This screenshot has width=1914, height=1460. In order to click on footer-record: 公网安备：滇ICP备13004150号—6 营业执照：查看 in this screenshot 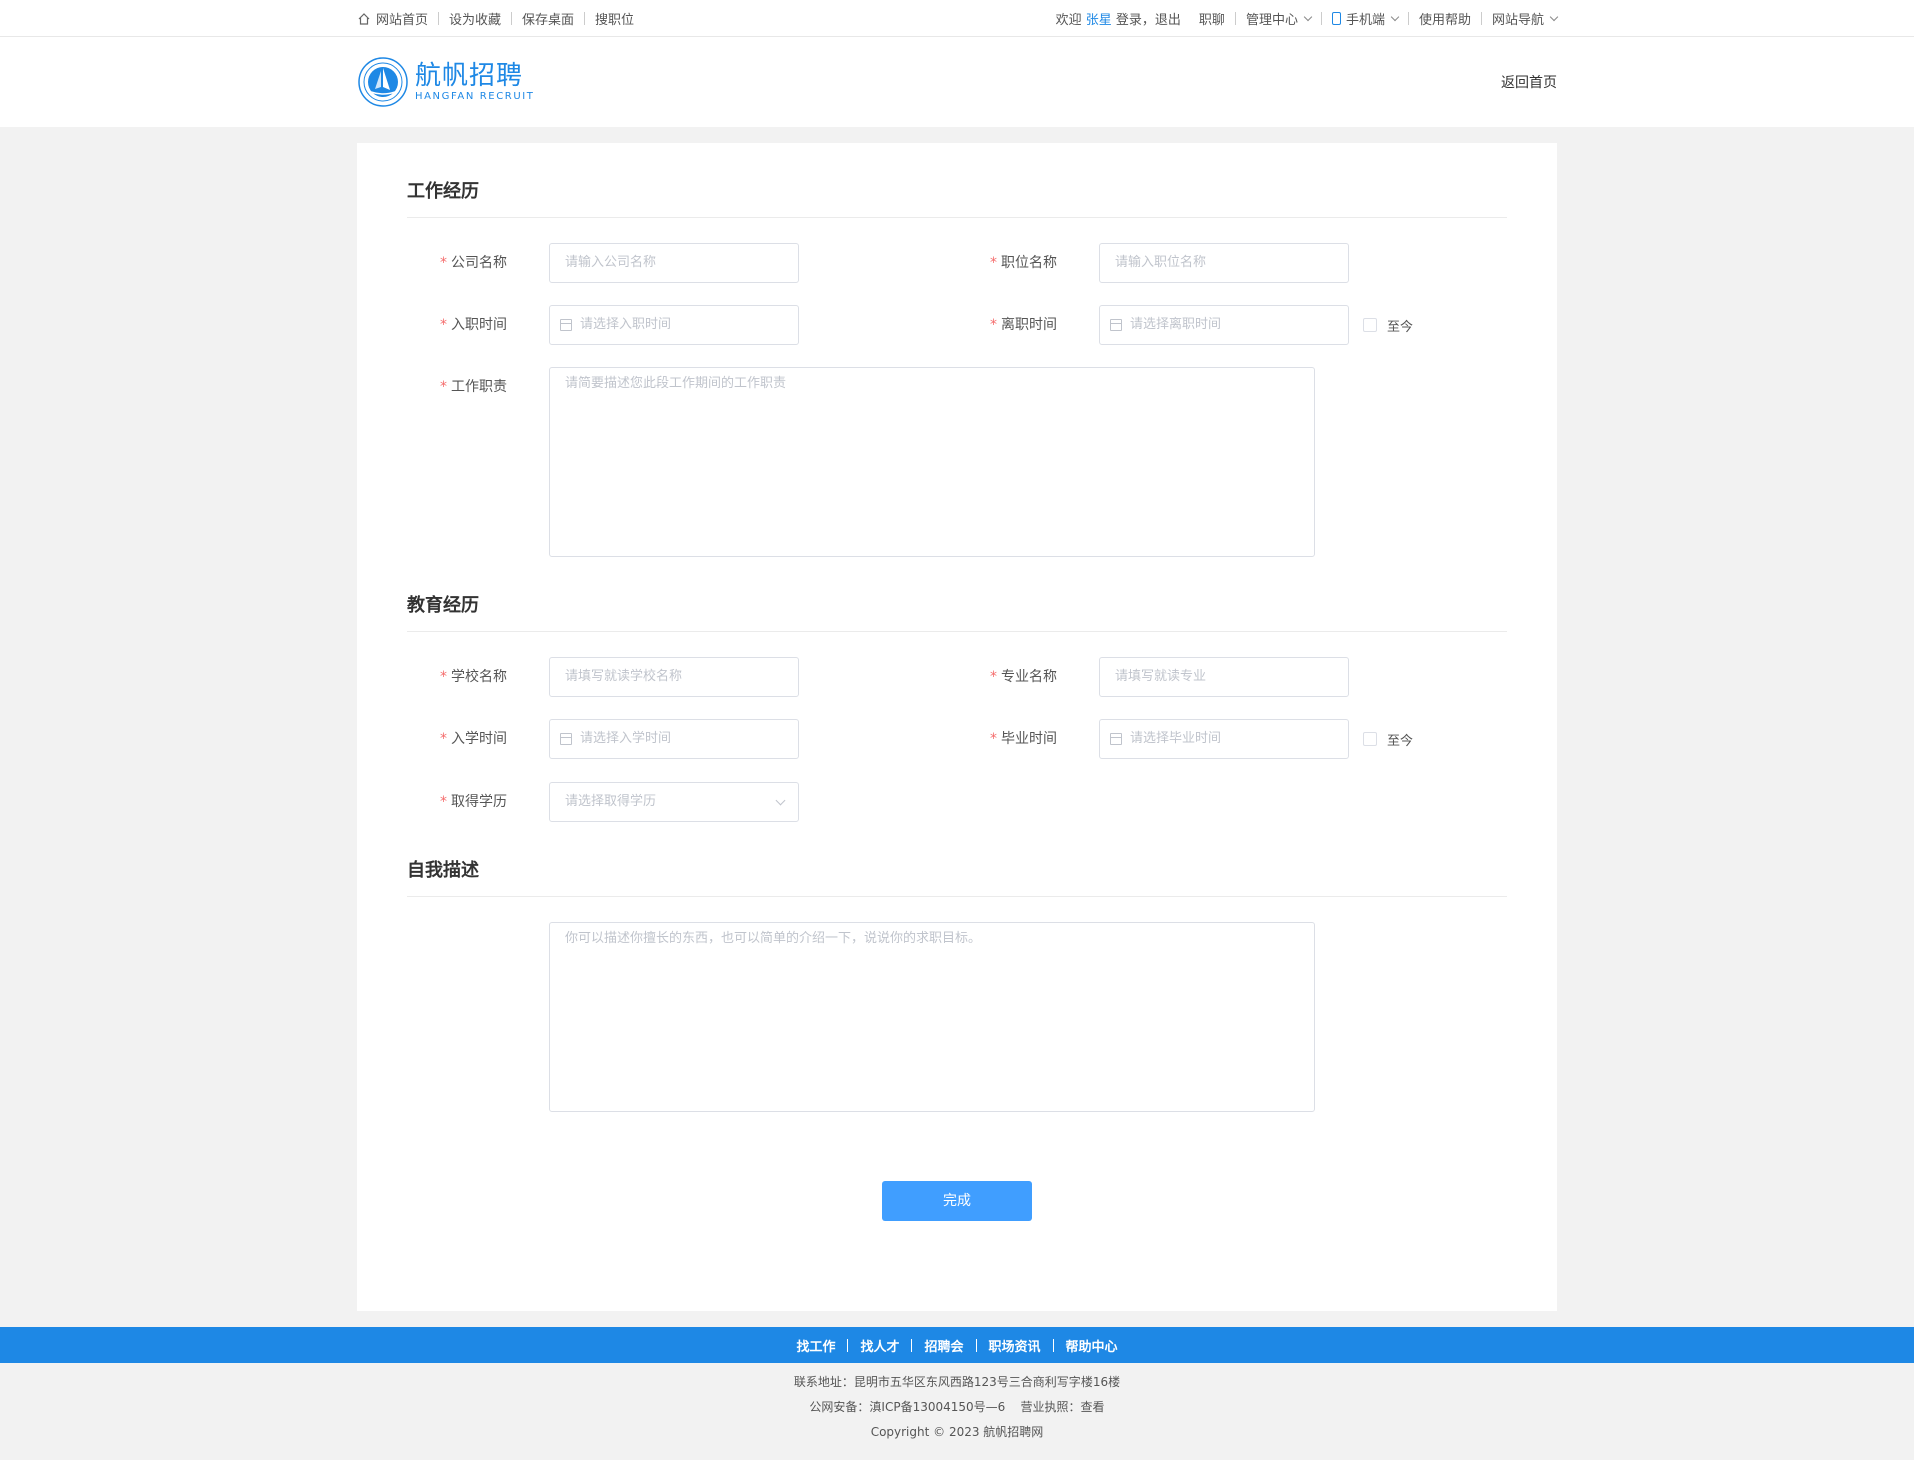, I will do `click(957, 1407)`.